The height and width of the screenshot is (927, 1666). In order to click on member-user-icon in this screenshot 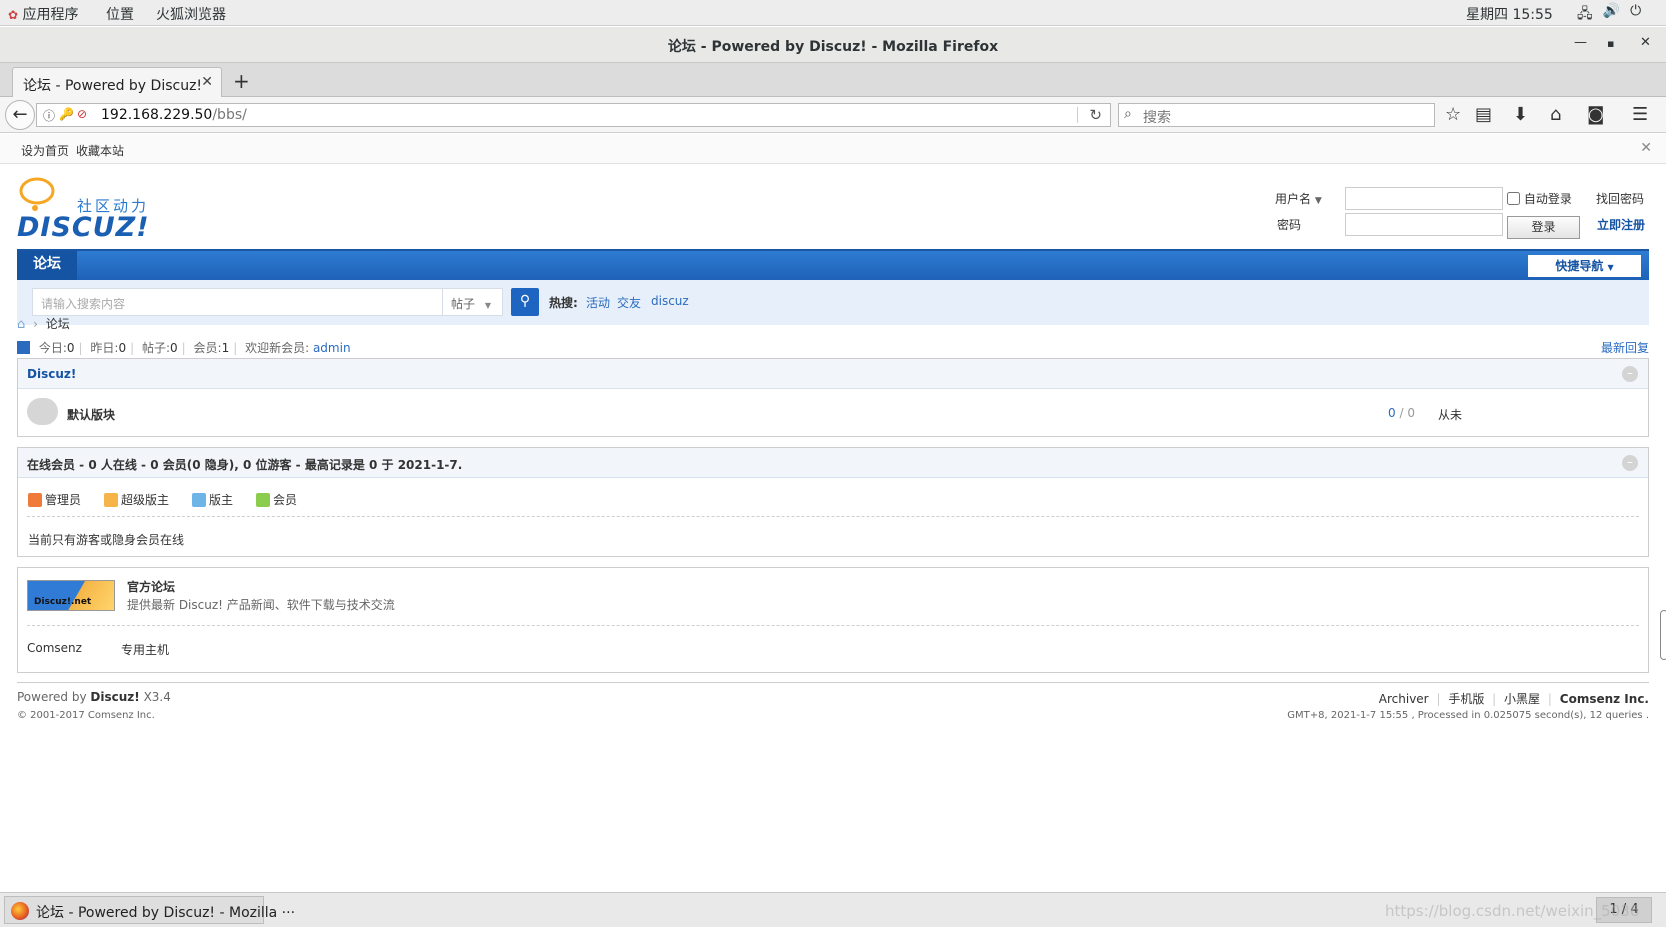, I will do `click(263, 500)`.